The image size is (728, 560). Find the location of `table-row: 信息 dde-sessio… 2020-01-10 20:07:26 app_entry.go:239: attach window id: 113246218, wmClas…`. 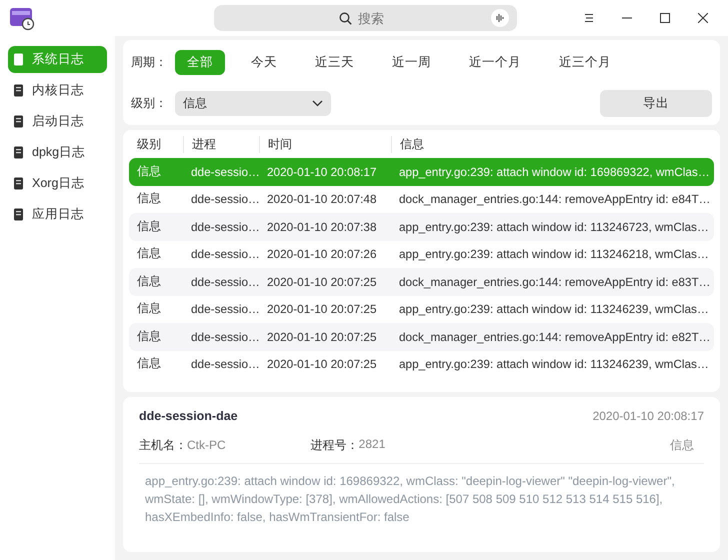

table-row: 信息 dde-sessio… 2020-01-10 20:07:26 app_entry.go:239: attach window id: 113246218, wmClas… is located at coordinates (421, 254).